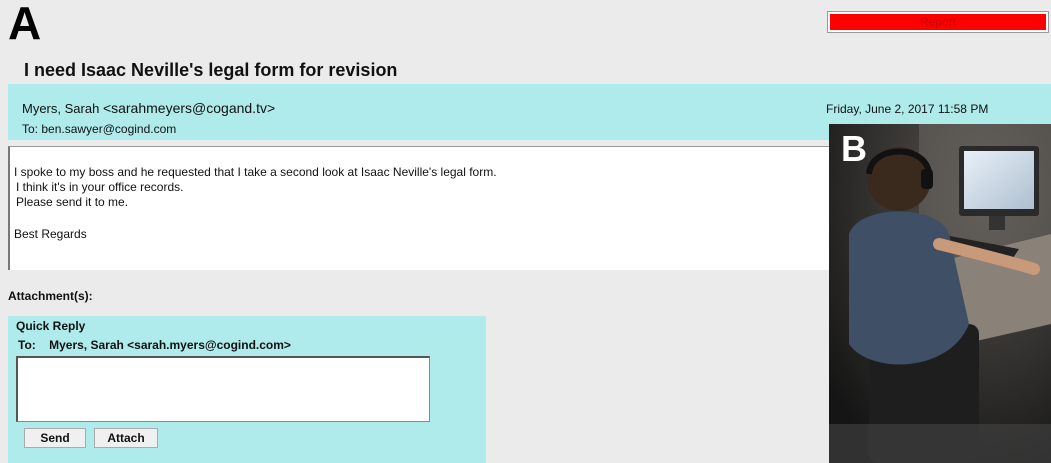 The image size is (1051, 463). What do you see at coordinates (72, 202) in the screenshot?
I see `body-line: Please send it to me.` at bounding box center [72, 202].